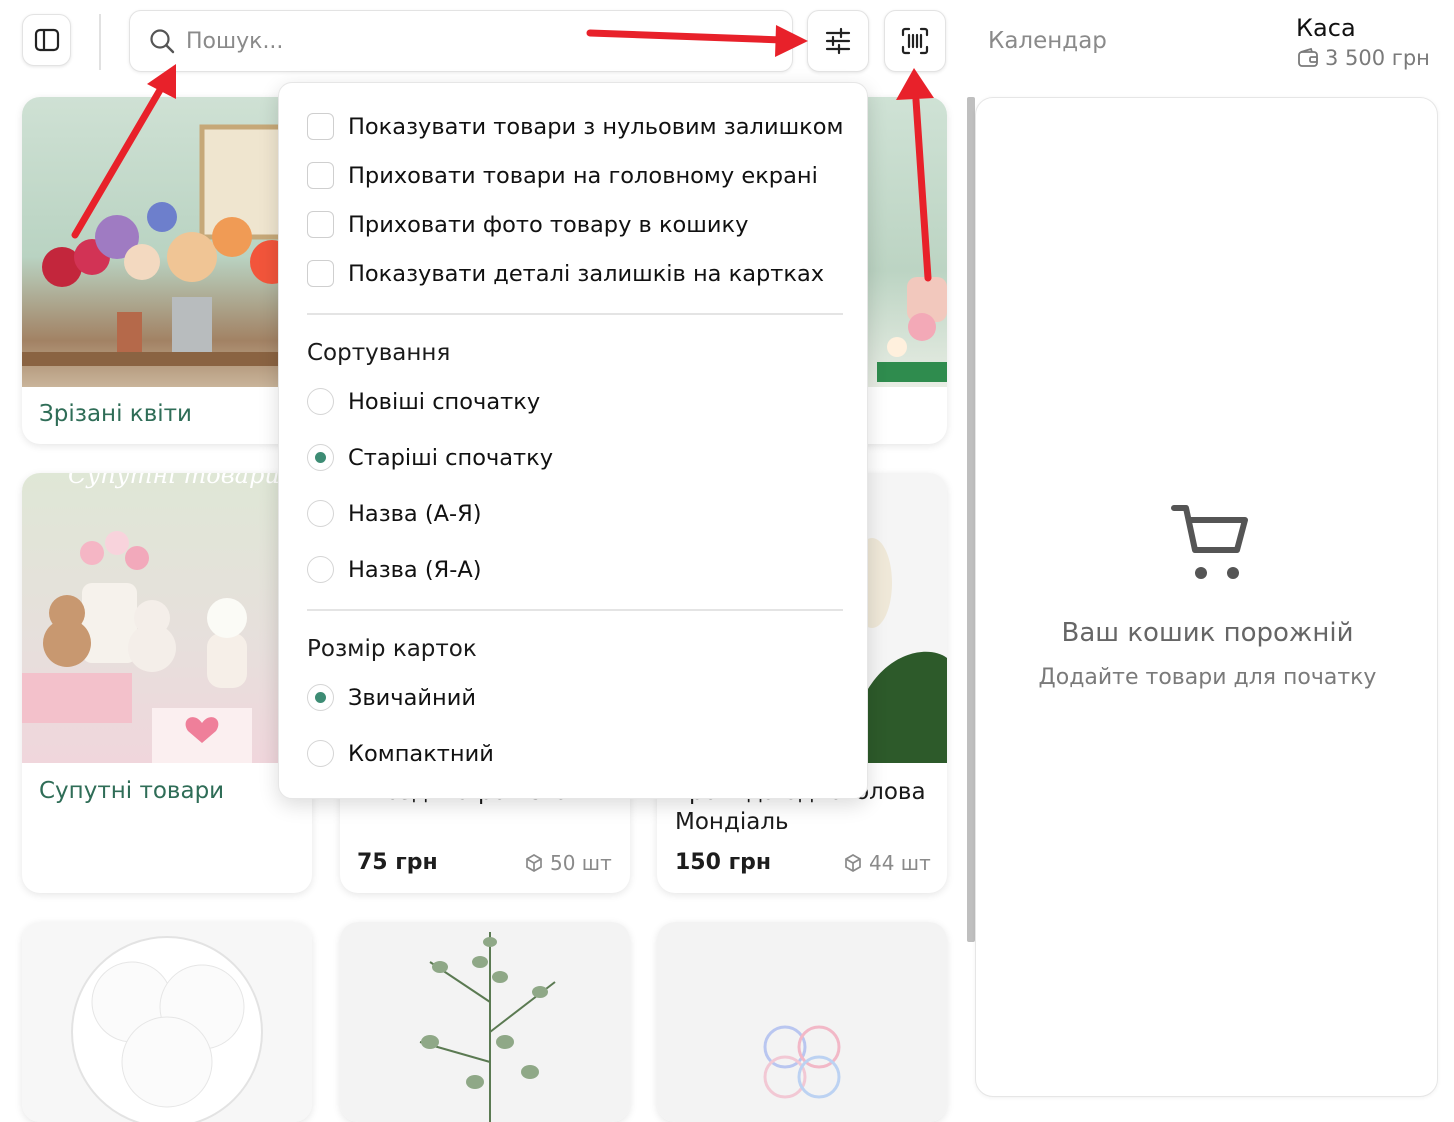 This screenshot has width=1454, height=1122. What do you see at coordinates (583, 175) in the screenshot?
I see `option-label: Приховати товари на головному екрані` at bounding box center [583, 175].